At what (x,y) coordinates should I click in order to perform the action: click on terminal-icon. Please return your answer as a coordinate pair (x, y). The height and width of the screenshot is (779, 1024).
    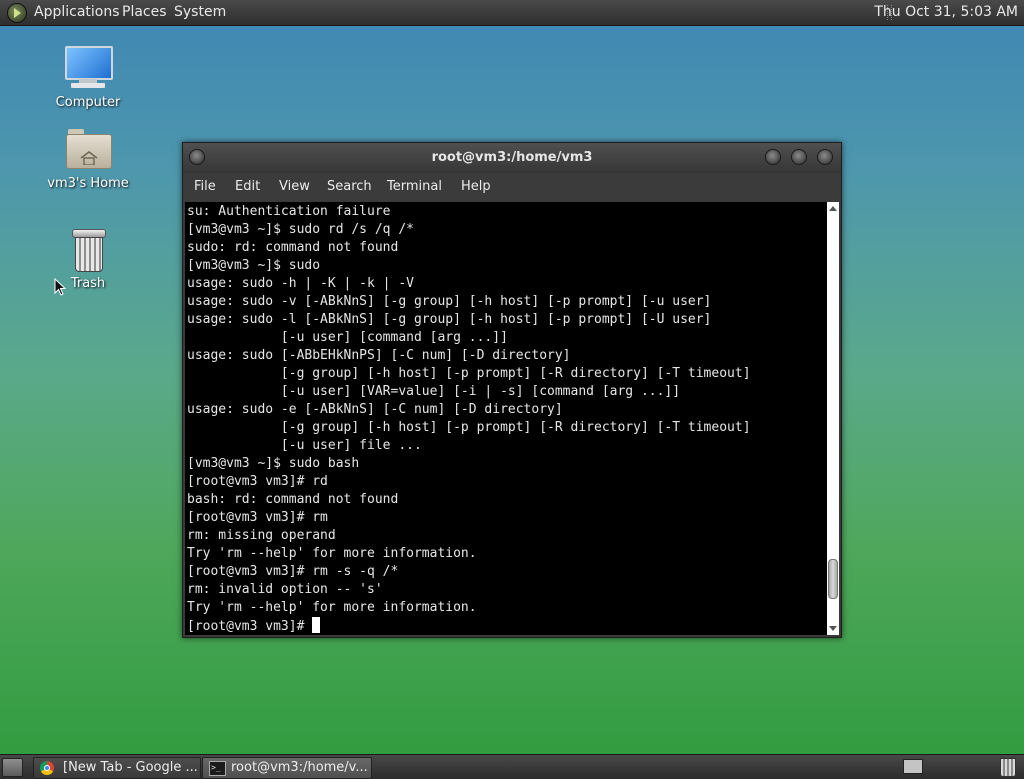
    Looking at the image, I should click on (217, 768).